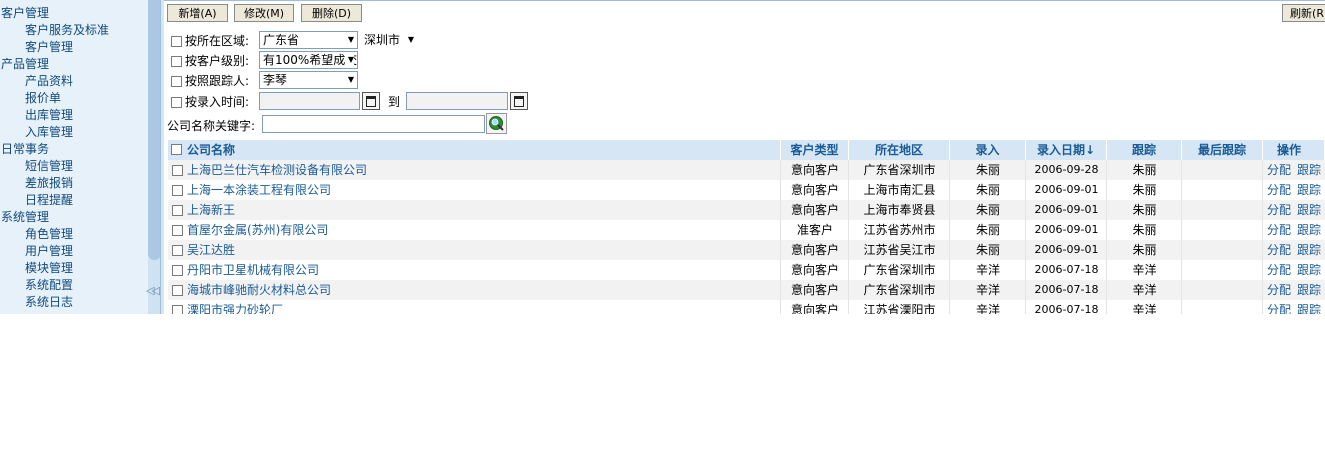  Describe the element at coordinates (474, 190) in the screenshot. I see `cell-name: 上海一本涂装工程有限公司` at that location.